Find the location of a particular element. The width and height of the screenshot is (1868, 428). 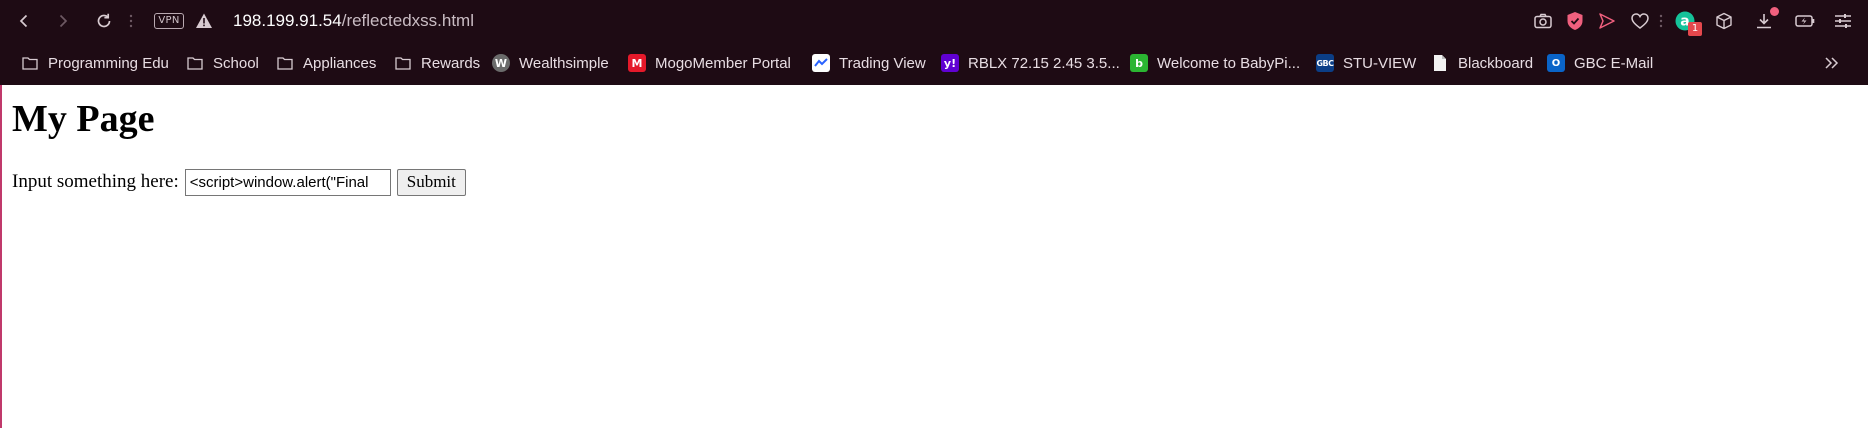

camera-icon is located at coordinates (1543, 21).